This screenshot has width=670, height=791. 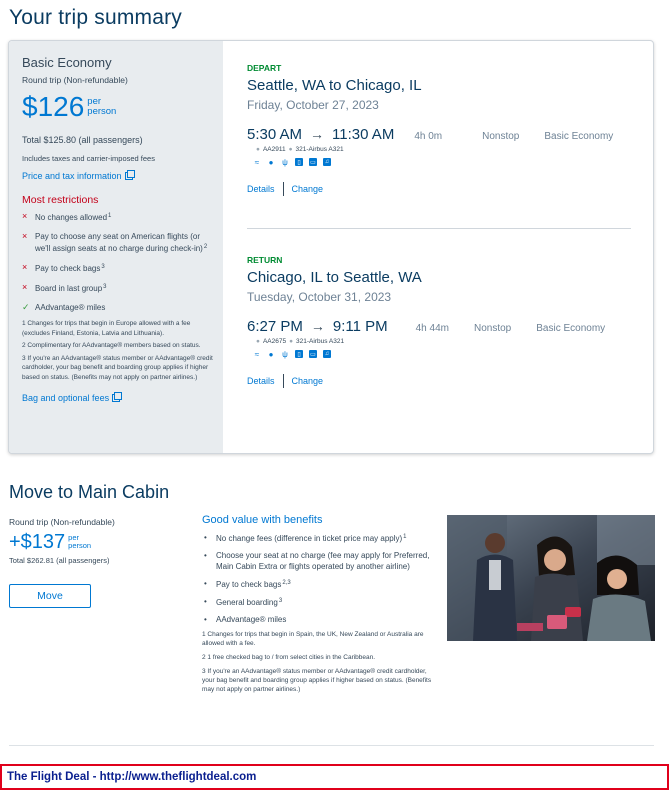 I want to click on flight-number: AA2675, so click(x=274, y=341).